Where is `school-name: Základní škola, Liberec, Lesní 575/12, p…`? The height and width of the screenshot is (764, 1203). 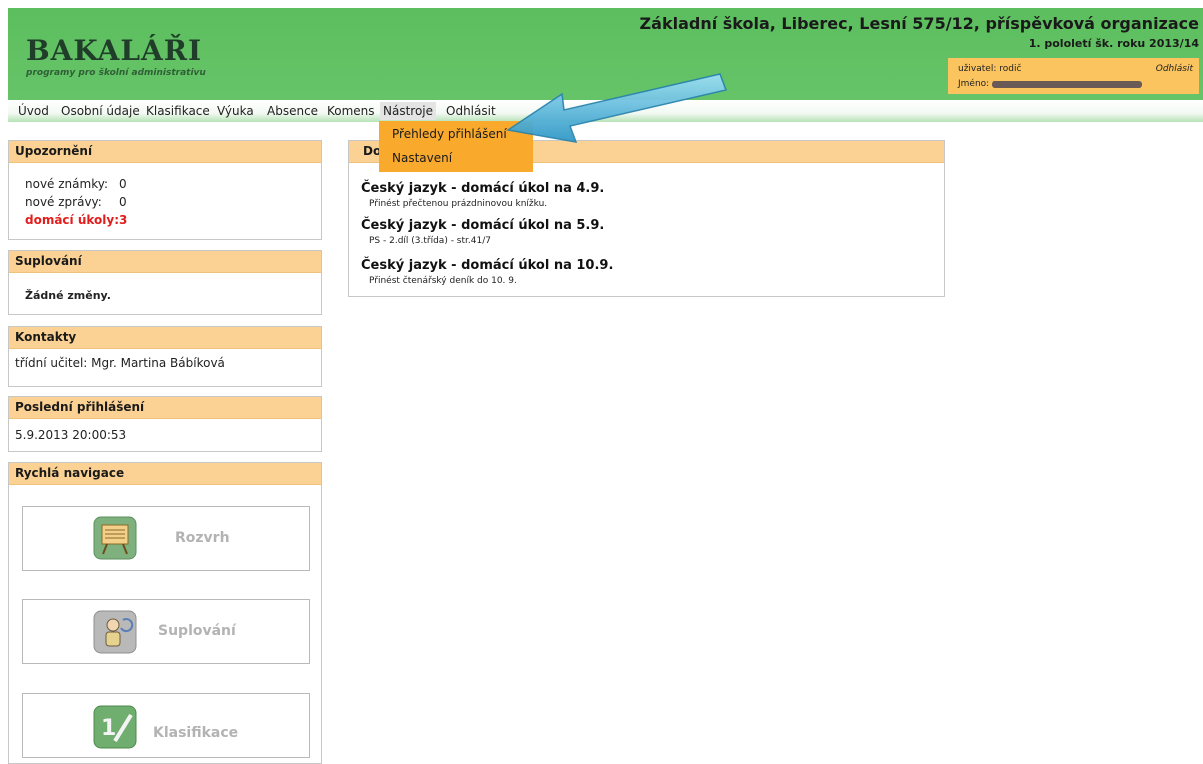
school-name: Základní škola, Liberec, Lesní 575/12, p… is located at coordinates (919, 23).